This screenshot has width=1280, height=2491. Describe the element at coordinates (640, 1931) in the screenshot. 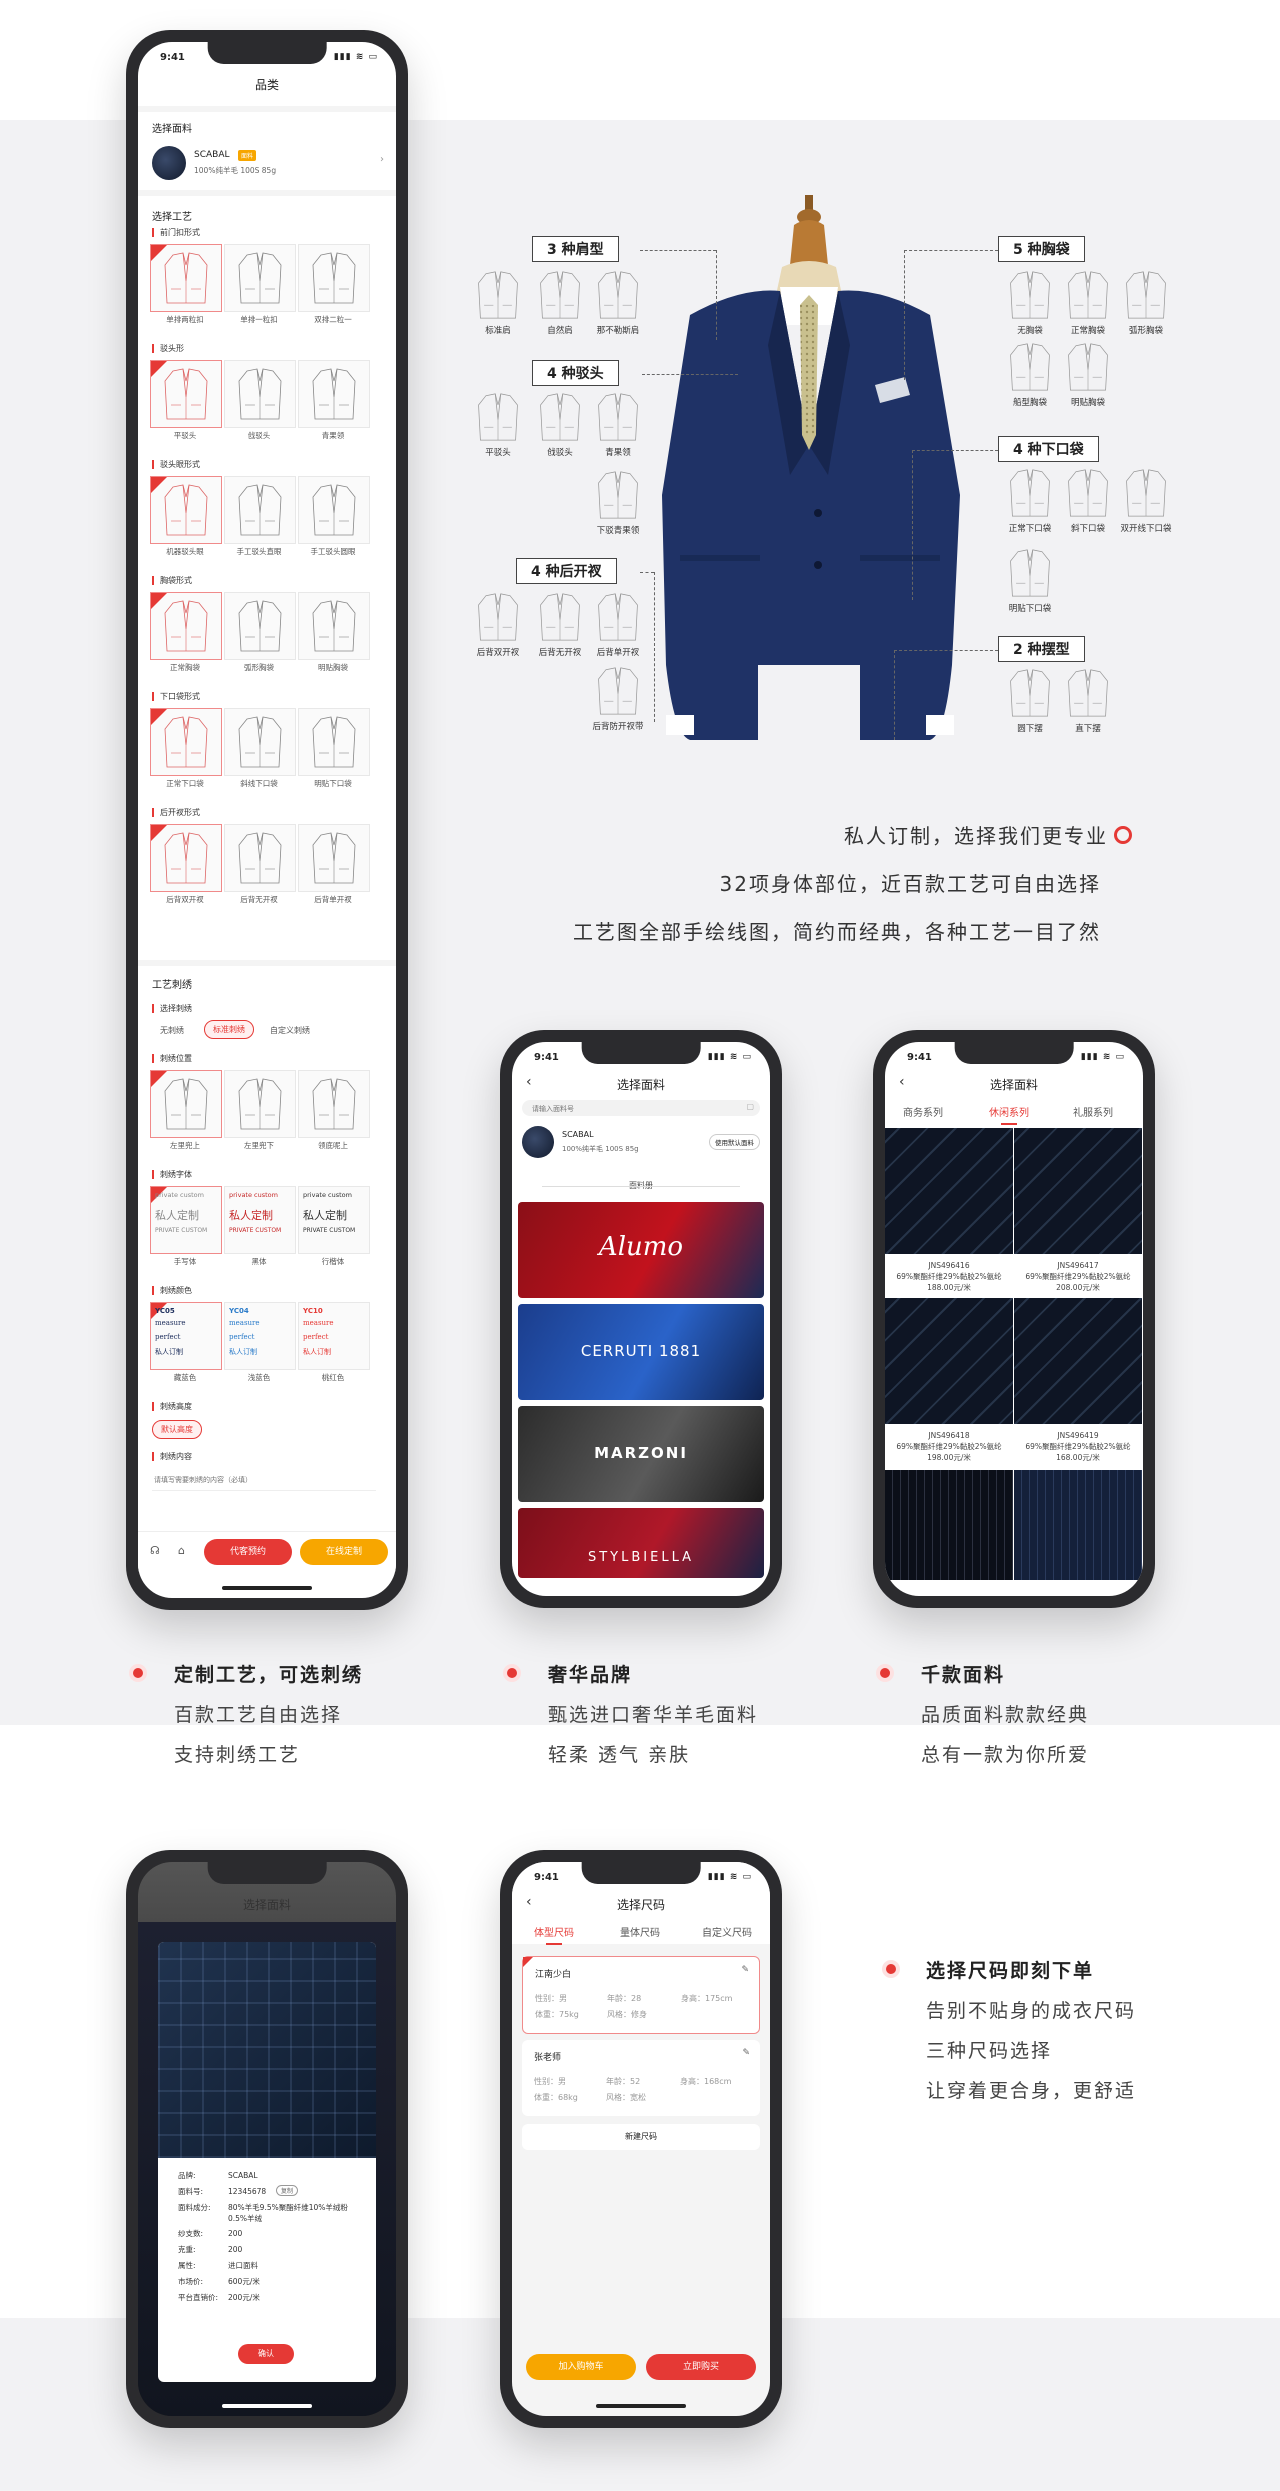

I see `tab-measure-size: 量体尺码` at that location.